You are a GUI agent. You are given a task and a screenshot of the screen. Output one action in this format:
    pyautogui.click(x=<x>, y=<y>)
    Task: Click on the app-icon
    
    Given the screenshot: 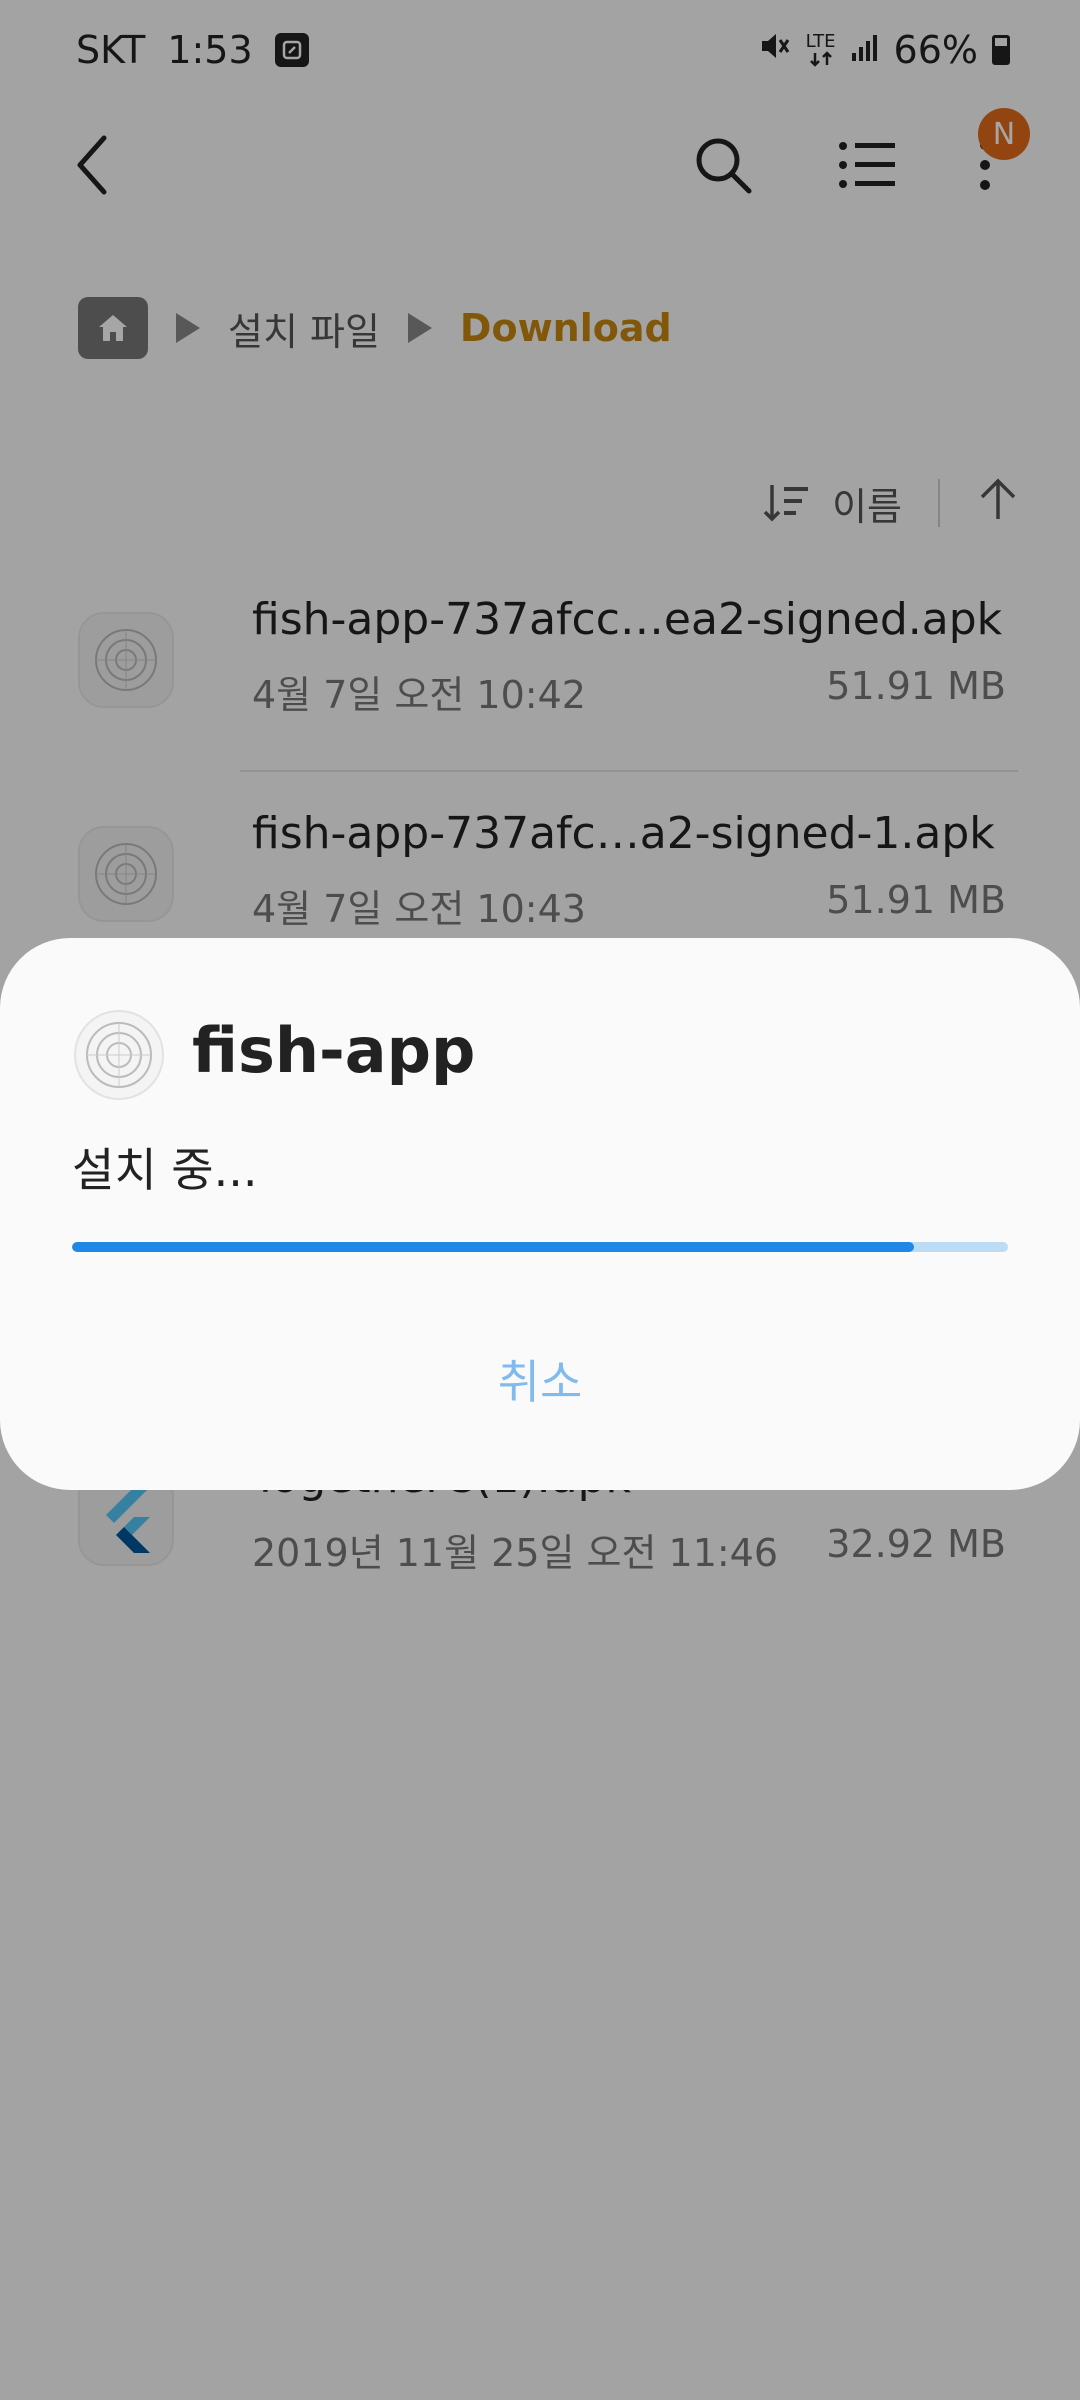 What is the action you would take?
    pyautogui.click(x=119, y=1055)
    